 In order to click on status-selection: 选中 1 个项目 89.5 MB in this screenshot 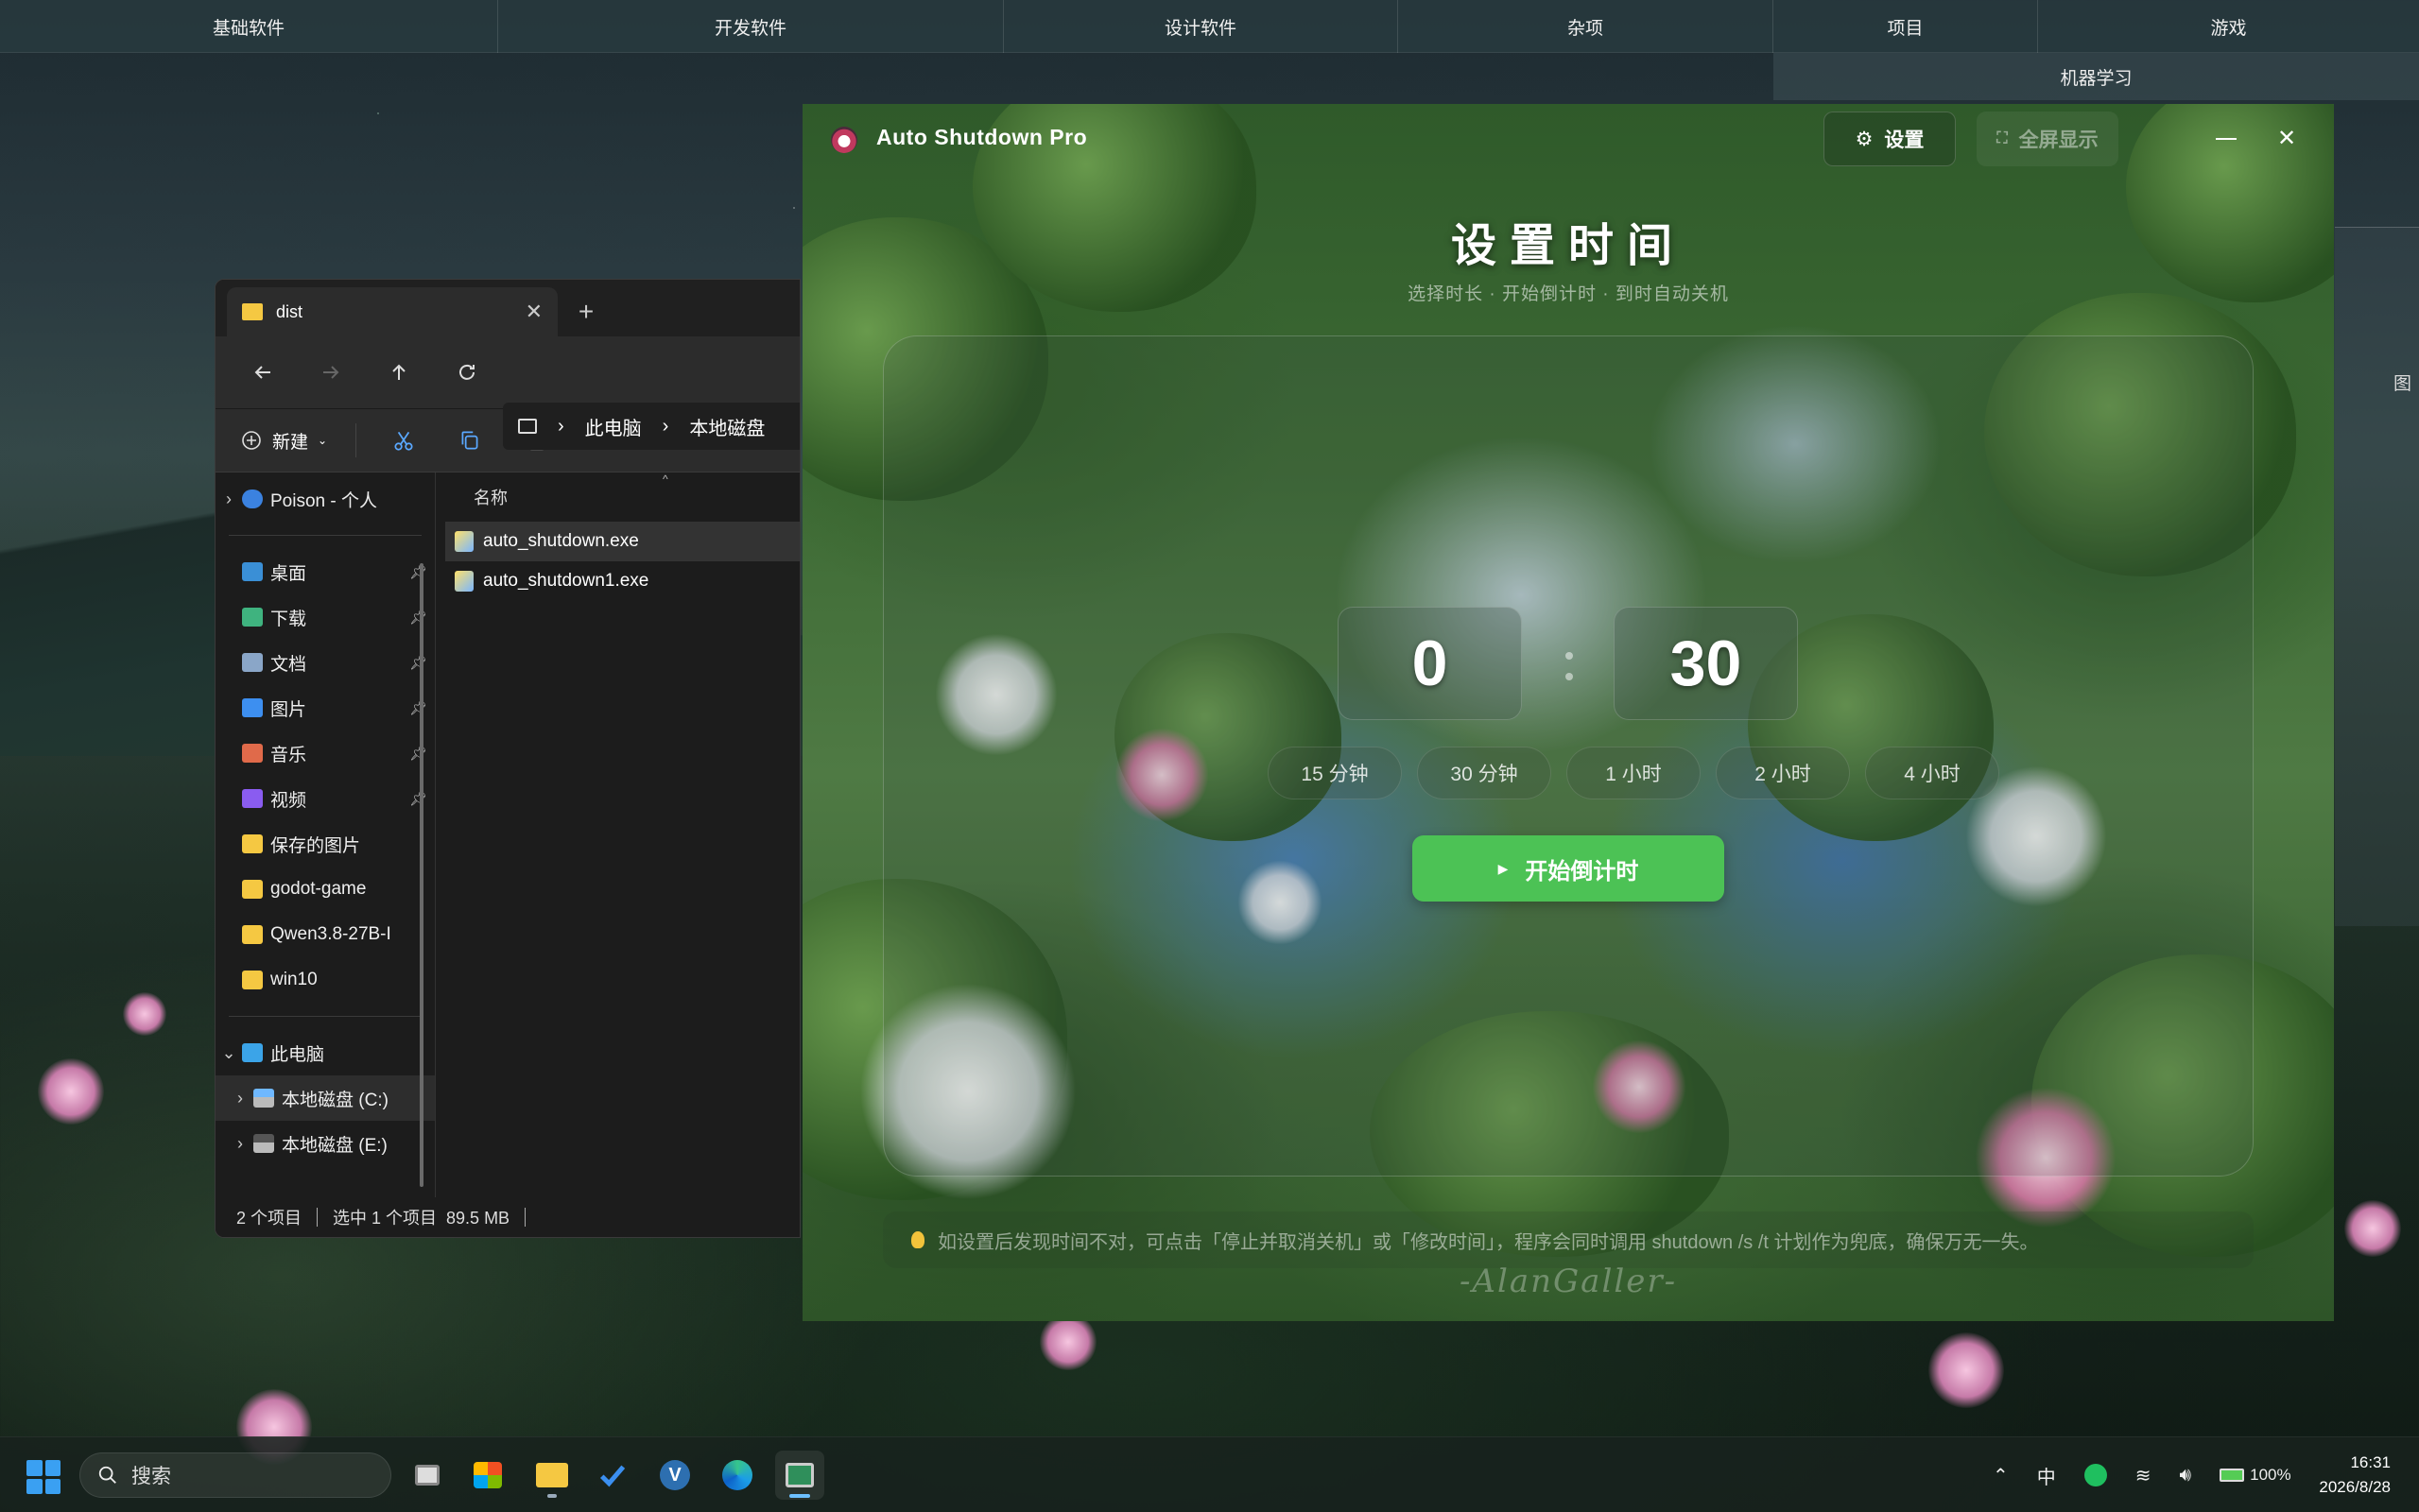, I will do `click(422, 1218)`.